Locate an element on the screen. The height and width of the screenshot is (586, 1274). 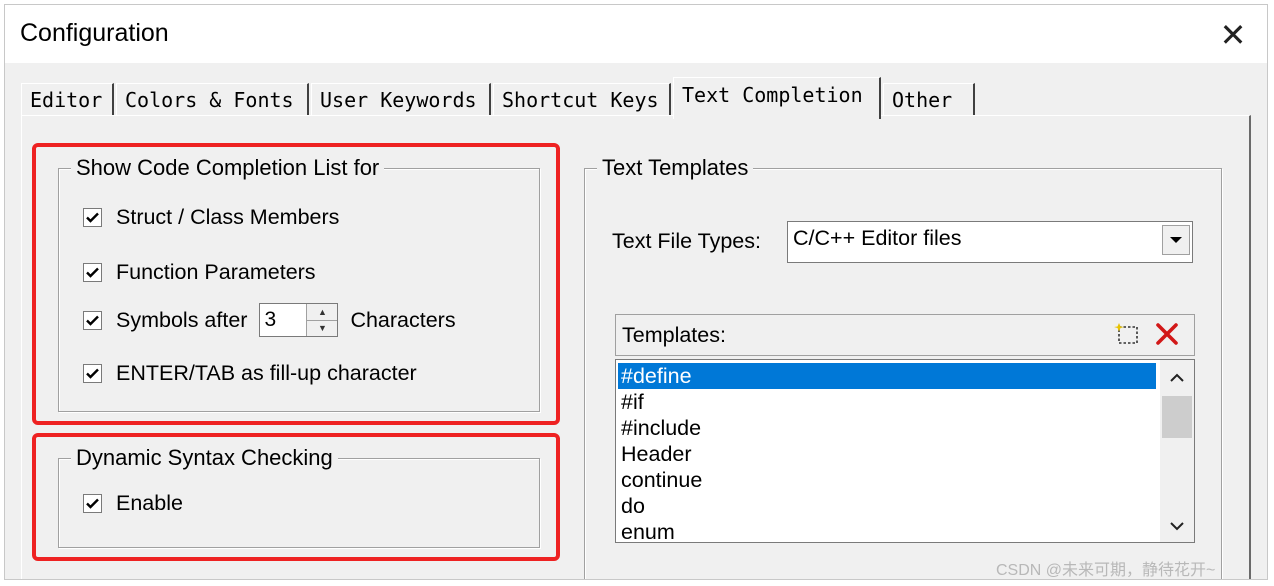
list-item: #include is located at coordinates (659, 428).